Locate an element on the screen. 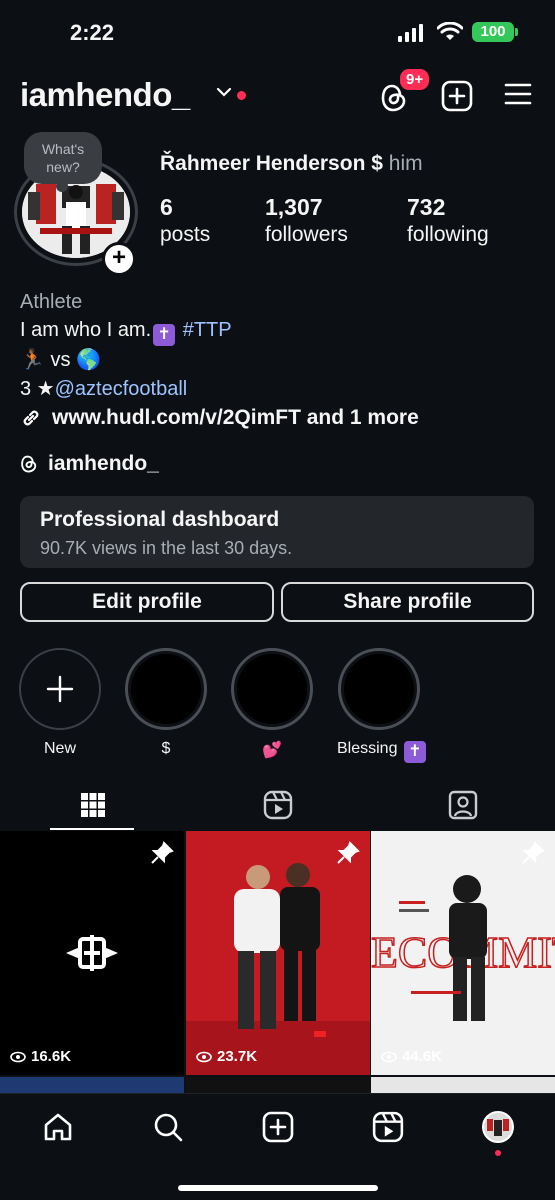  post-photo is located at coordinates (278, 953).